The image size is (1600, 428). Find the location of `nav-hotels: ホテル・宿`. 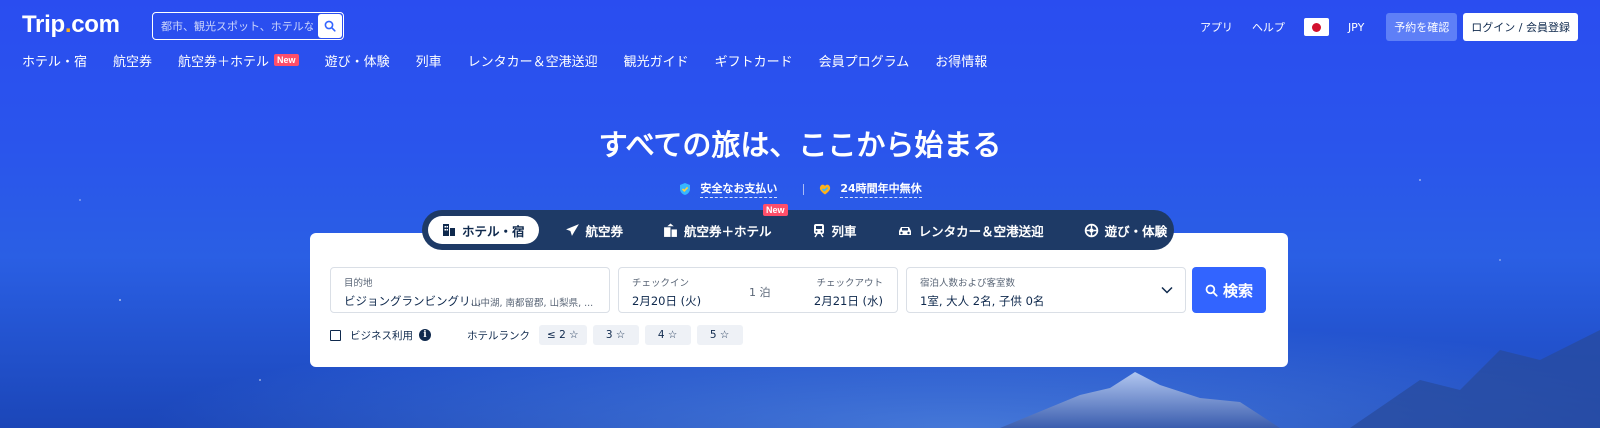

nav-hotels: ホテル・宿 is located at coordinates (54, 60).